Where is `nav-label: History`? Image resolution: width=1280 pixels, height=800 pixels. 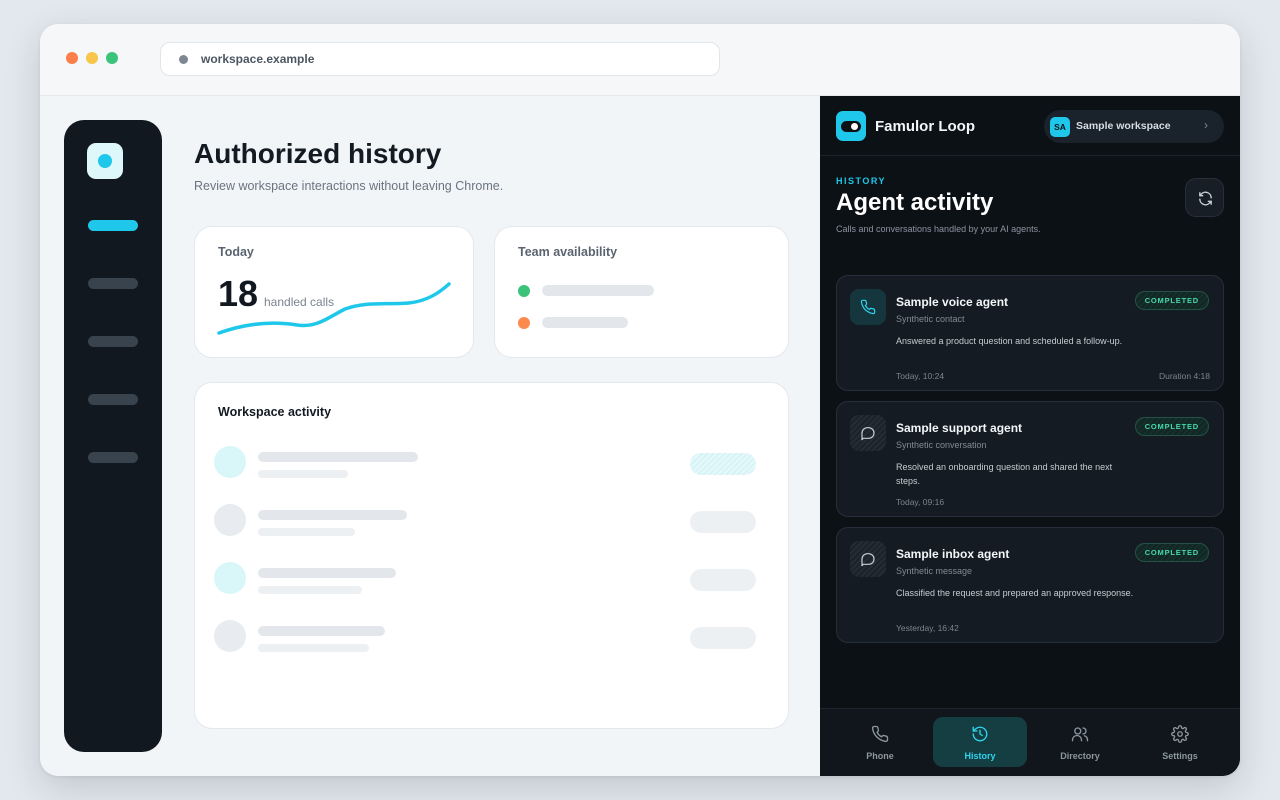 nav-label: History is located at coordinates (980, 756).